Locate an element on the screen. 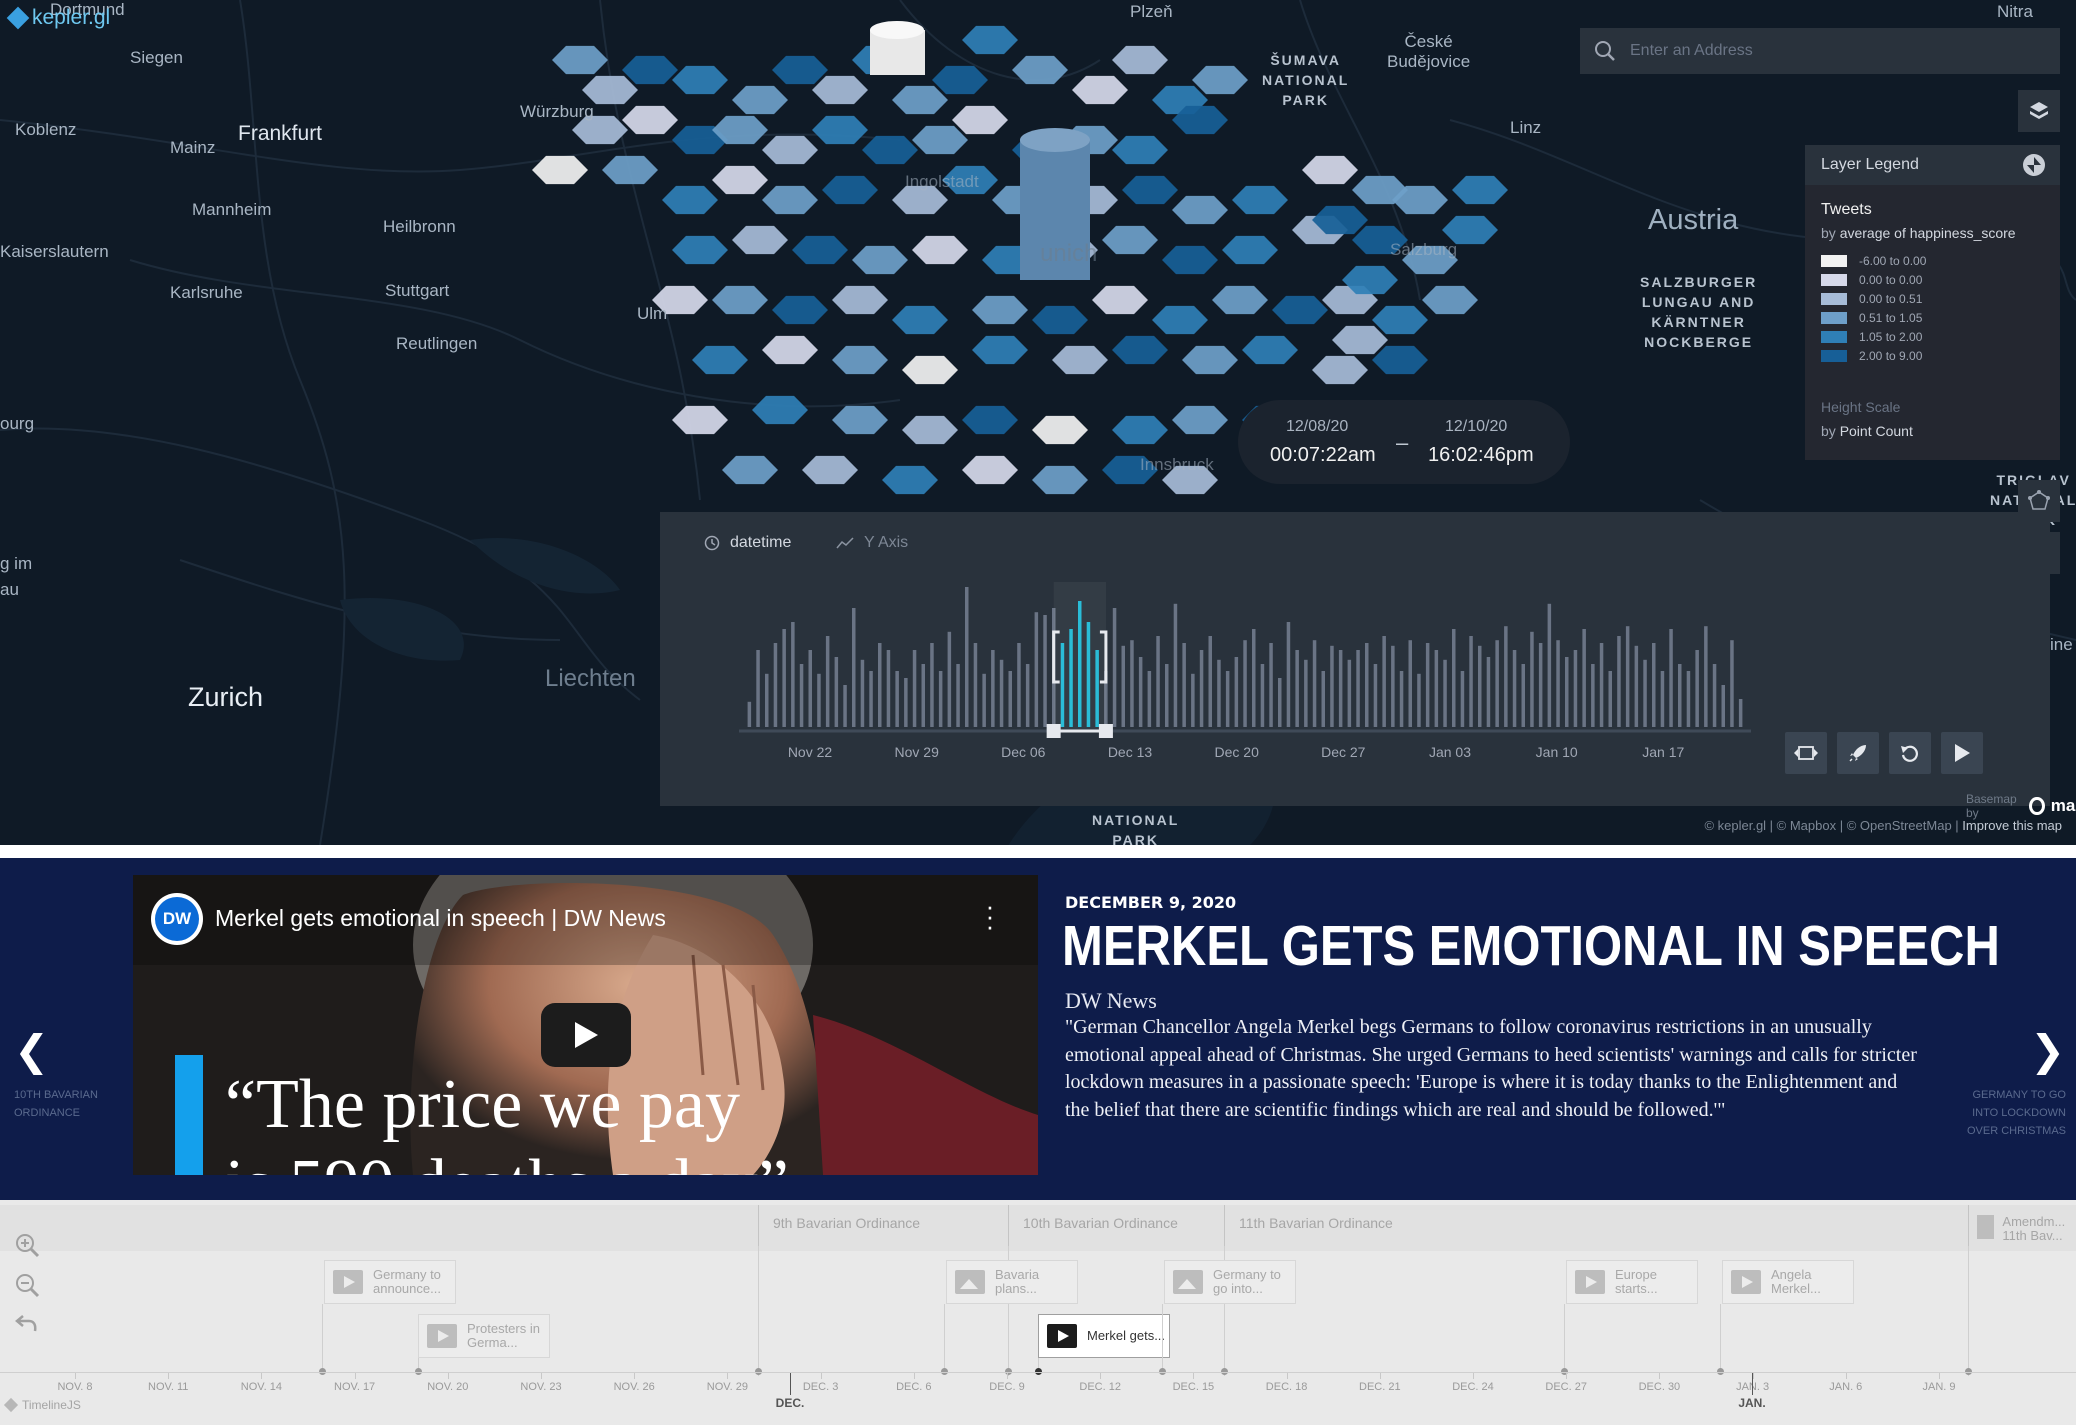 The height and width of the screenshot is (1425, 2076). legend-collapse-icon is located at coordinates (2034, 165).